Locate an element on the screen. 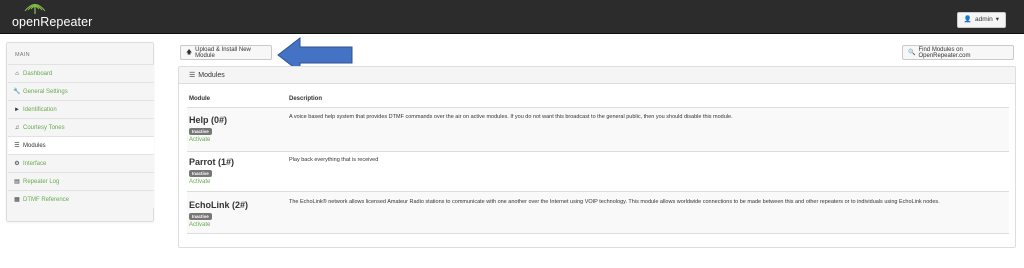 The height and width of the screenshot is (268, 1024). user-menu-button: 👤 admin ▾ is located at coordinates (981, 20).